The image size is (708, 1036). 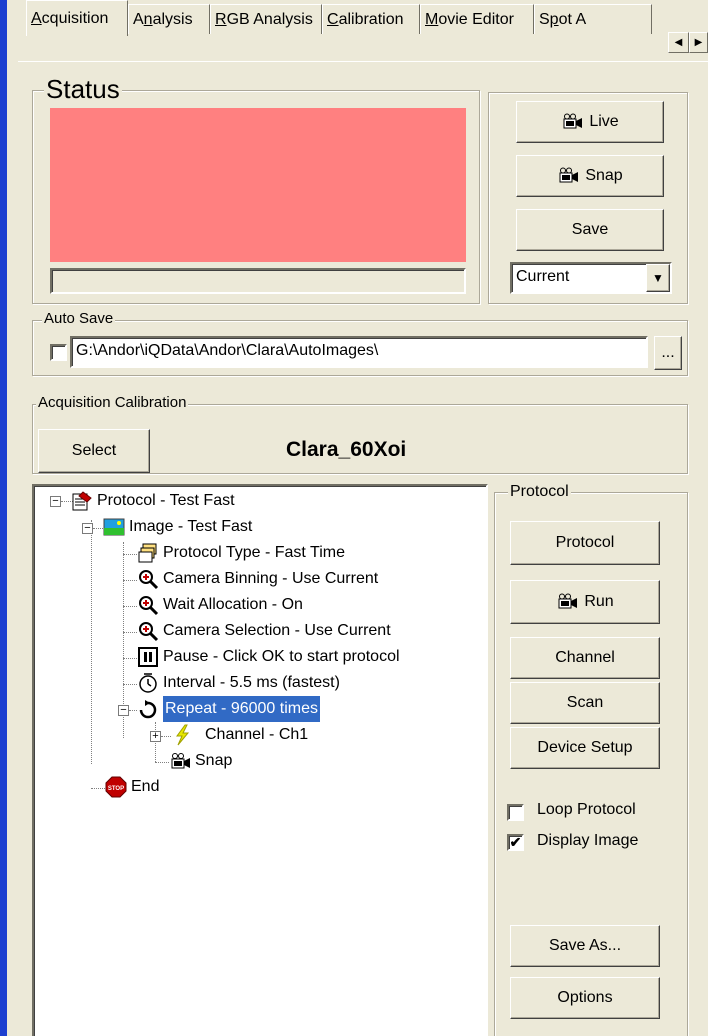 I want to click on stop-sign-text: STOP, so click(x=116, y=789).